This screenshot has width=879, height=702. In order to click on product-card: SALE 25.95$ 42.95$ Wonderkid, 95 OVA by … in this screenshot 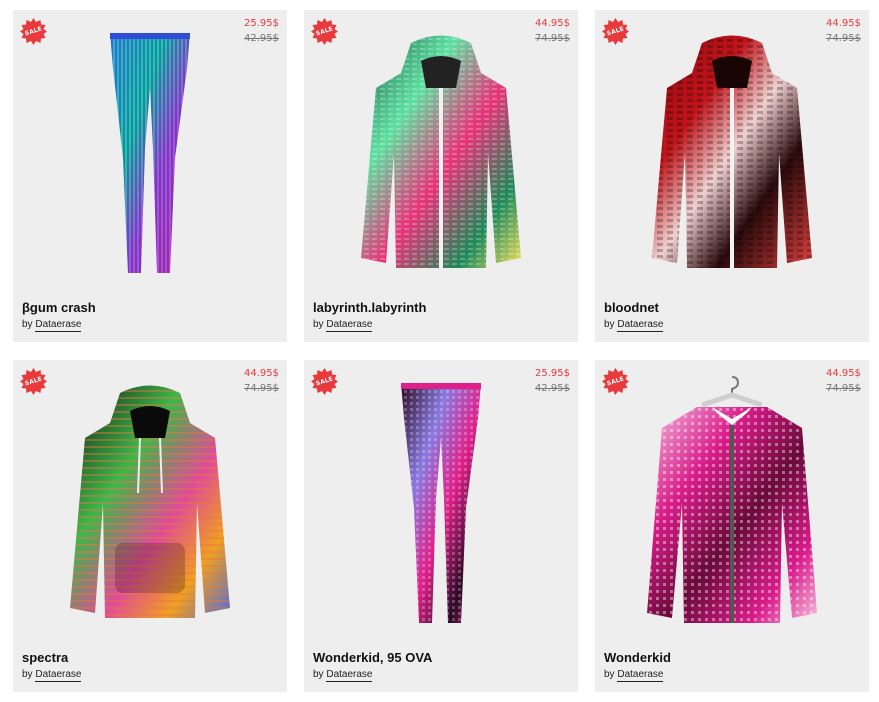, I will do `click(441, 526)`.